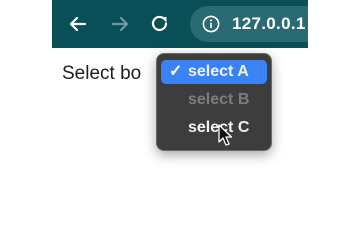  I want to click on forward-arrow-icon, so click(120, 24).